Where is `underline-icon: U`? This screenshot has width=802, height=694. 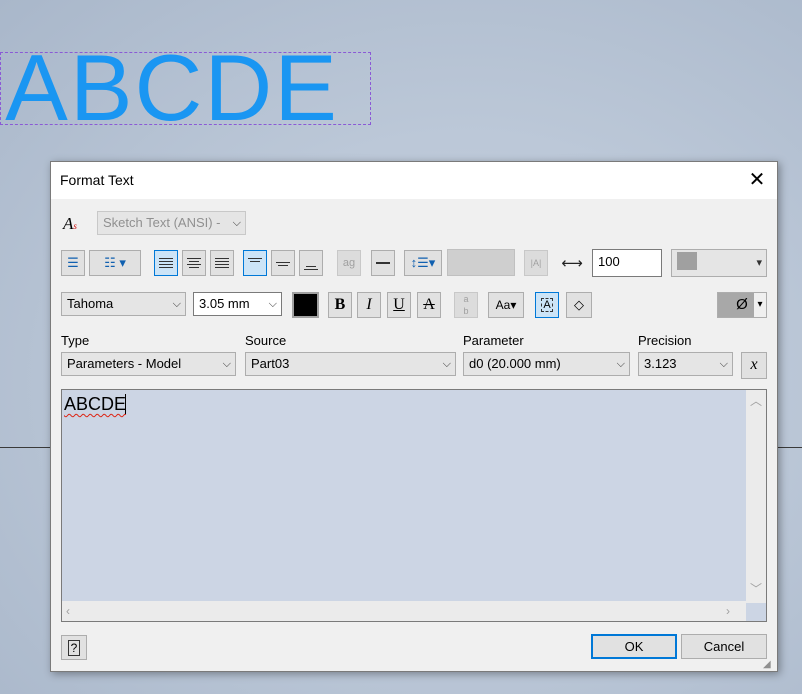
underline-icon: U is located at coordinates (399, 304).